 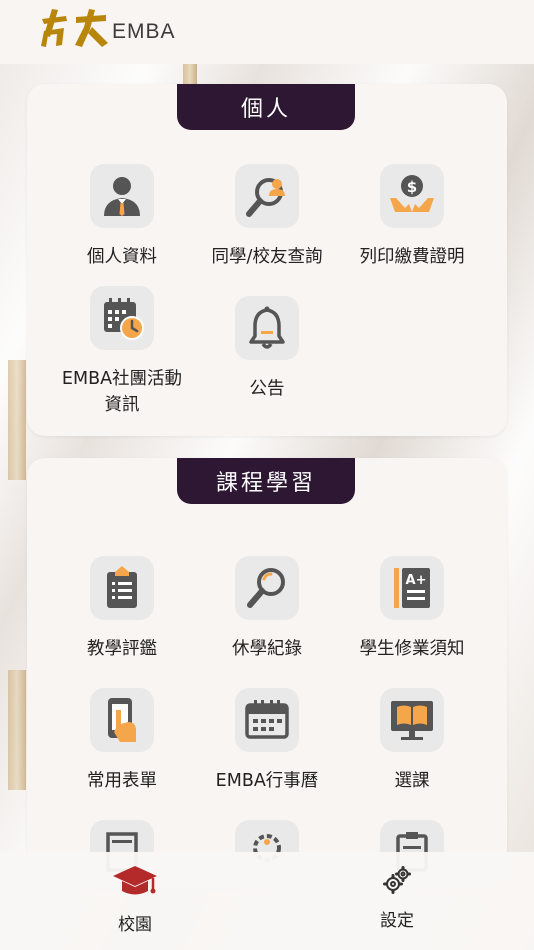 What do you see at coordinates (267, 901) in the screenshot?
I see `bottom-tab-bar: 校園 設定` at bounding box center [267, 901].